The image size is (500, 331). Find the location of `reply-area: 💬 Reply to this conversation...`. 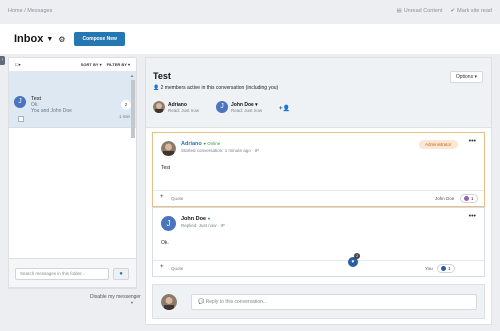

reply-area: 💬 Reply to this conversation... is located at coordinates (318, 301).